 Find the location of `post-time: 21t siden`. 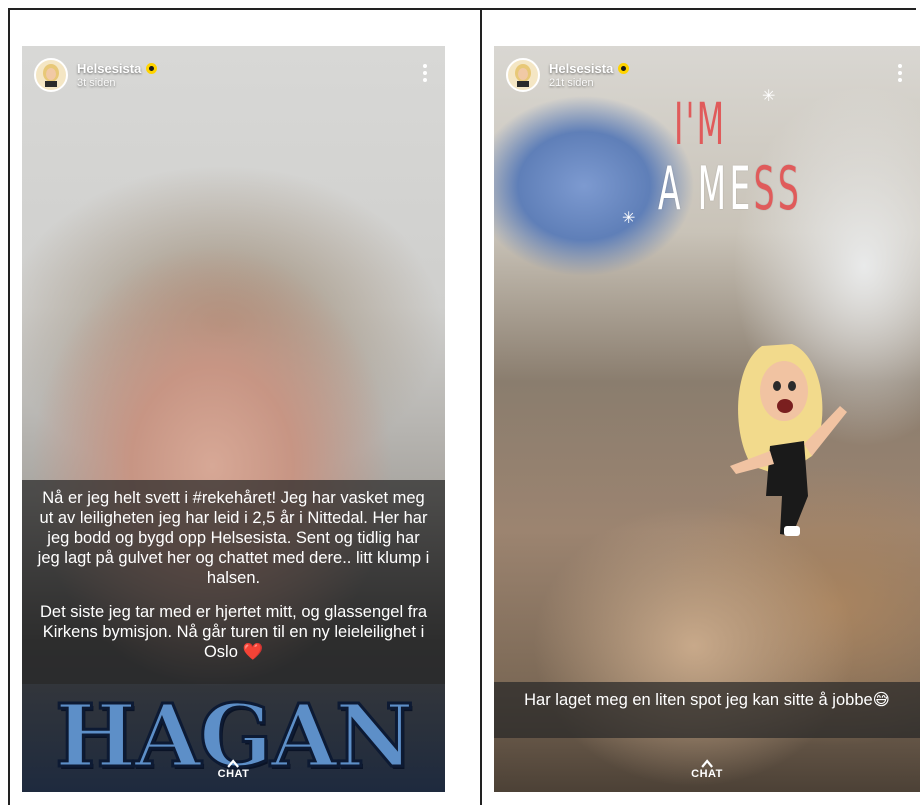

post-time: 21t siden is located at coordinates (571, 83).